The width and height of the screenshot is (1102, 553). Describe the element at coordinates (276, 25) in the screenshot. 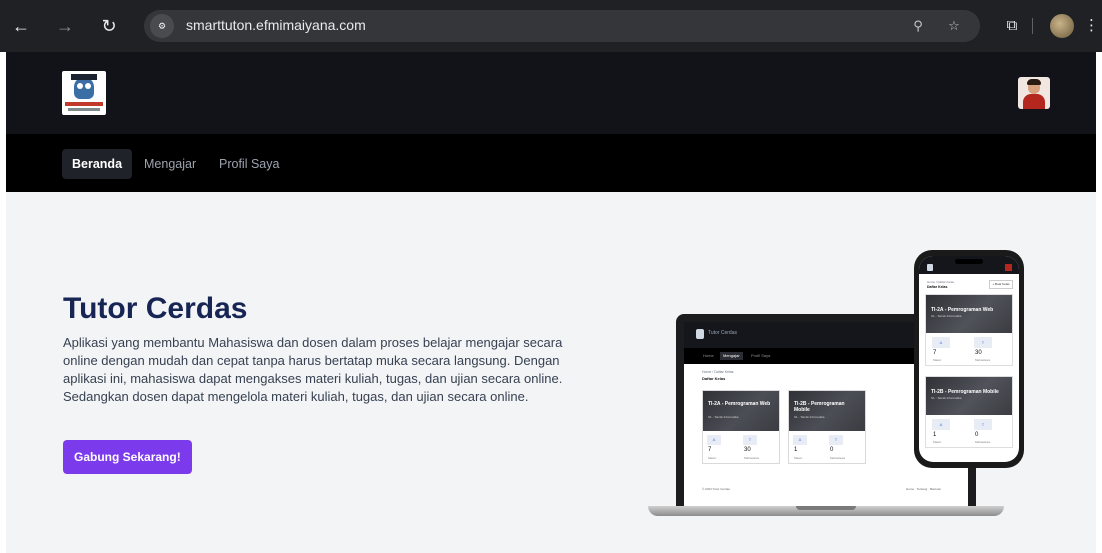

I see `url-text: smarttuton.efmimaiyana.com` at that location.